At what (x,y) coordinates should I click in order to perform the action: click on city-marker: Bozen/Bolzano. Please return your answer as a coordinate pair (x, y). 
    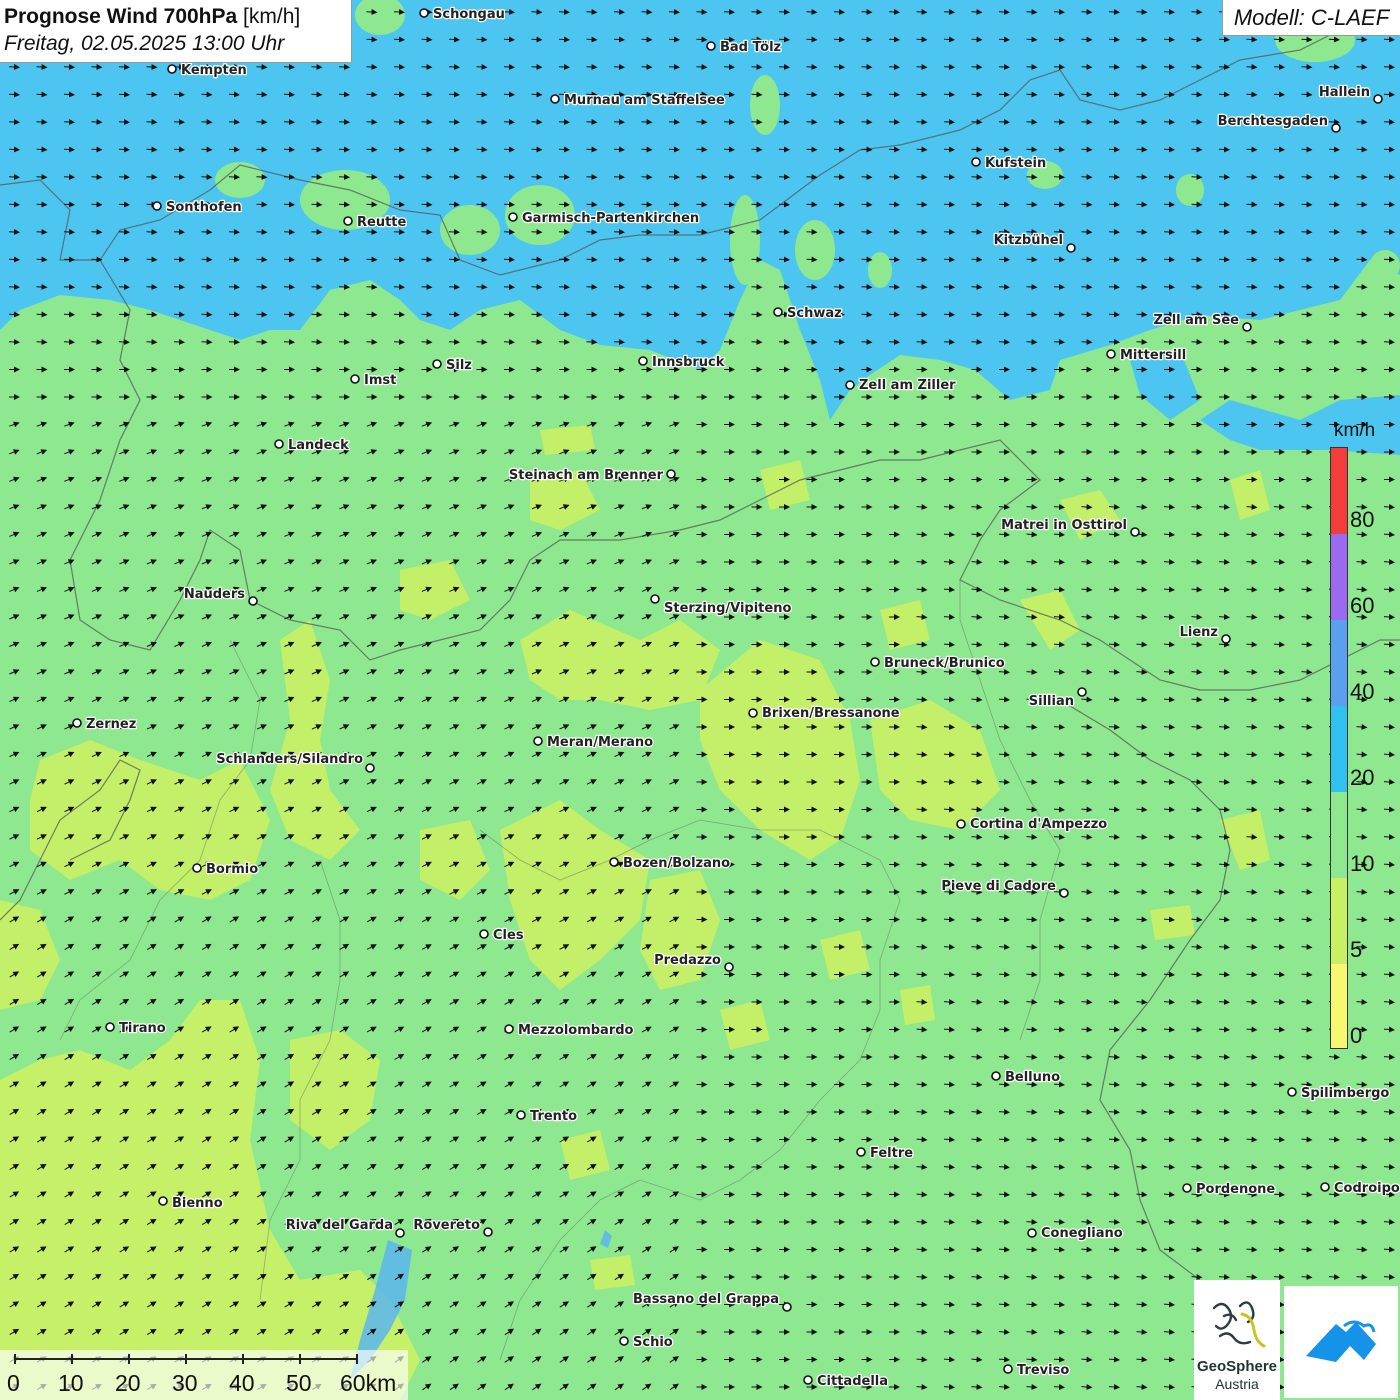
    Looking at the image, I should click on (670, 863).